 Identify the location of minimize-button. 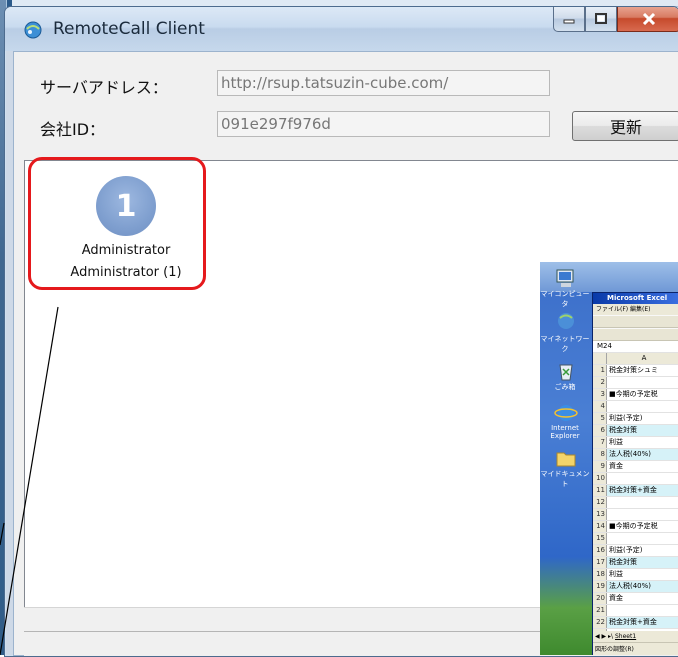
(569, 19).